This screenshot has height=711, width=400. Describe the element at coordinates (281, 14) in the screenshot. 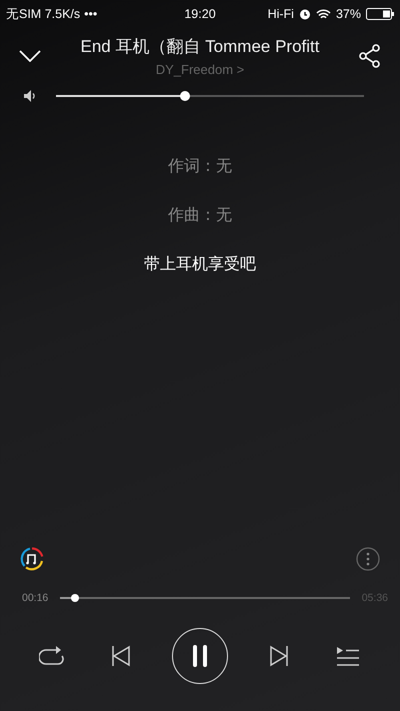

I see `hifi-label: Hi-Fi` at that location.